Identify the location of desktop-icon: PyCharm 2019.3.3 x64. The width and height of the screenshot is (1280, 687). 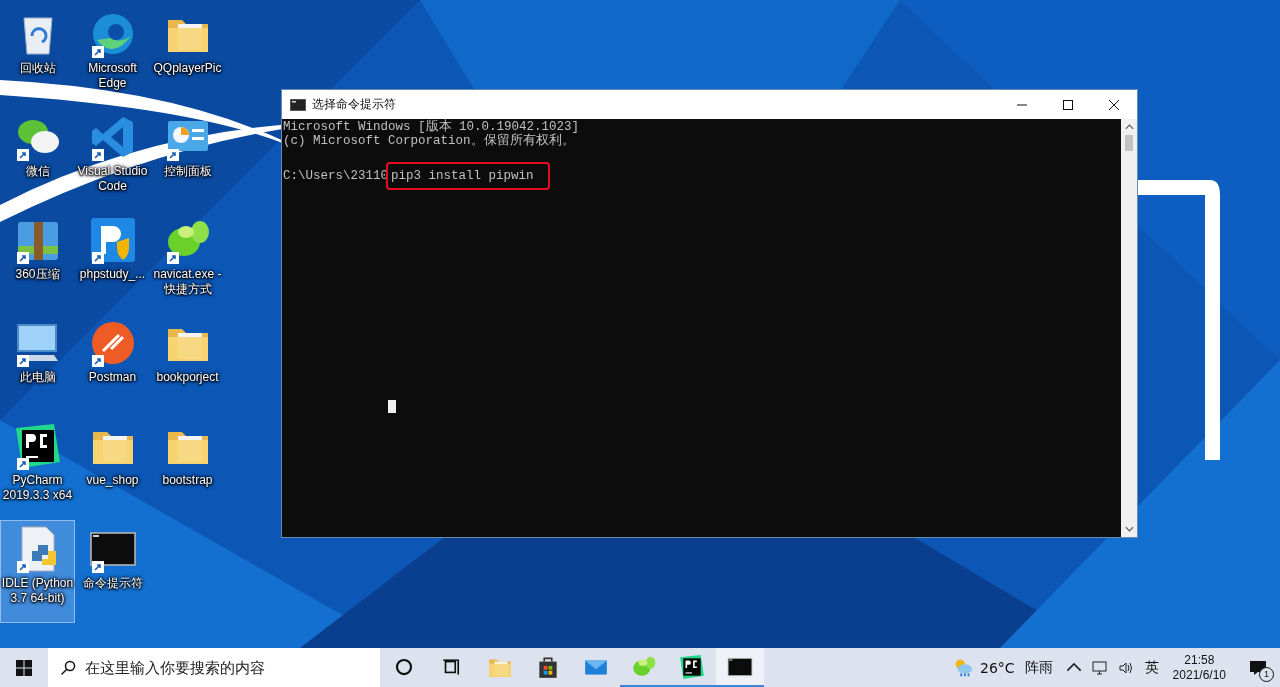
(37, 468).